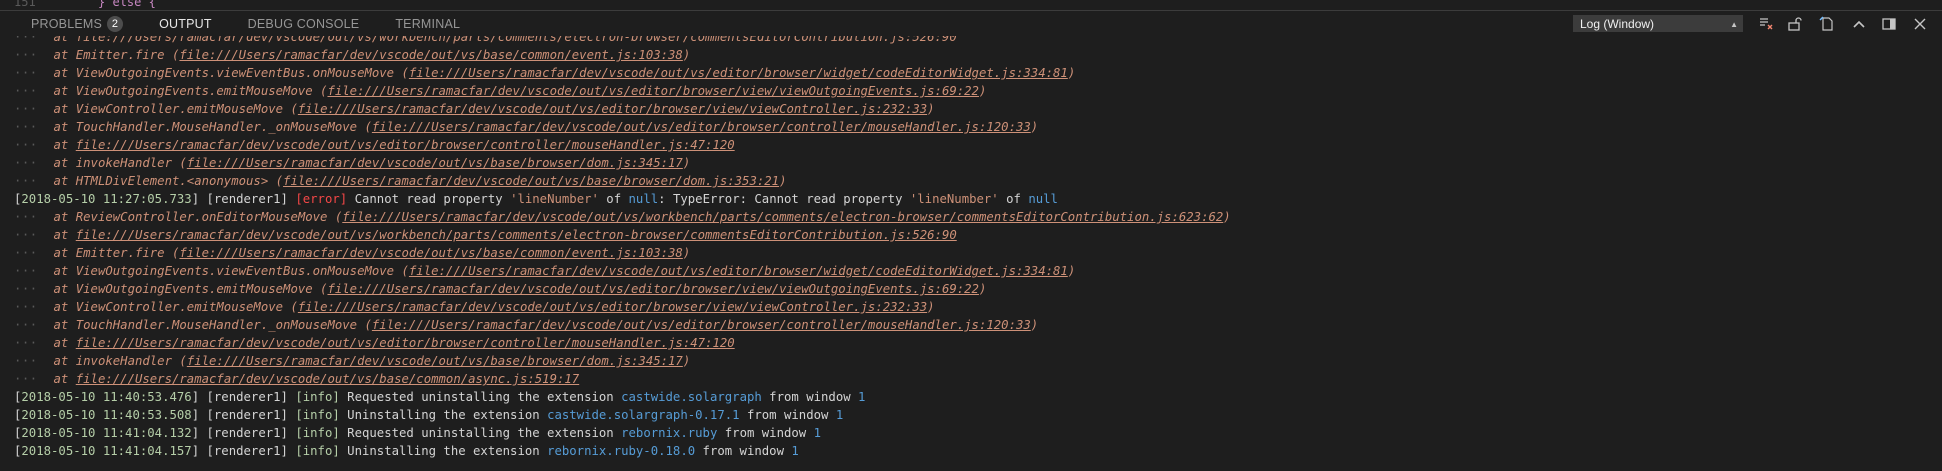 This screenshot has width=1942, height=471. I want to click on clear-output-icon, so click(1766, 24).